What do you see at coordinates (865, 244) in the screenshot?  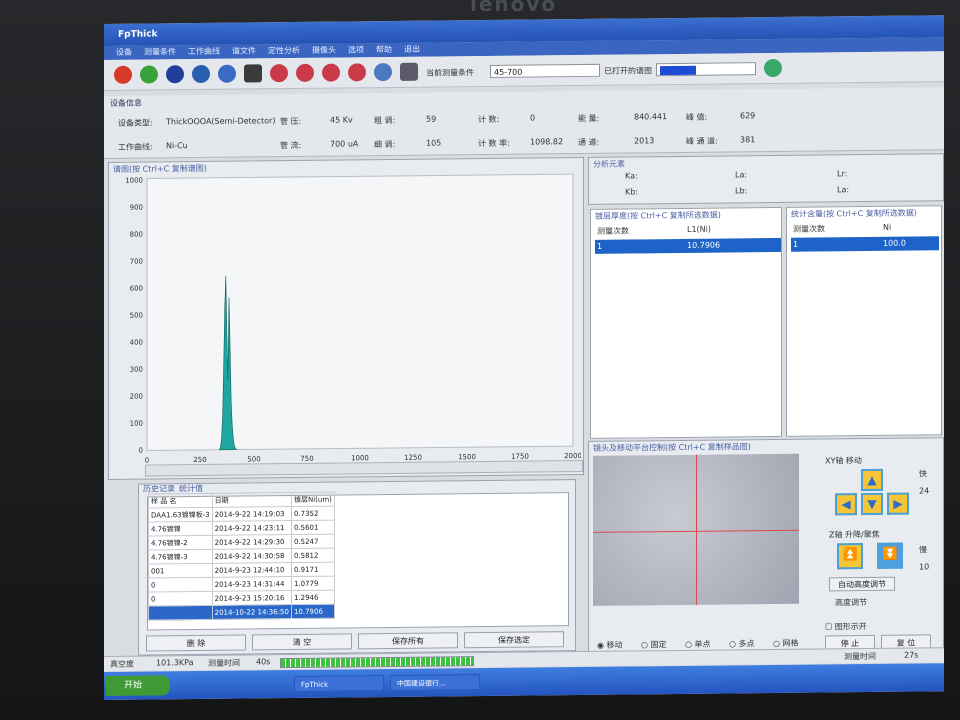 I see `stats-row: 1 100.0` at bounding box center [865, 244].